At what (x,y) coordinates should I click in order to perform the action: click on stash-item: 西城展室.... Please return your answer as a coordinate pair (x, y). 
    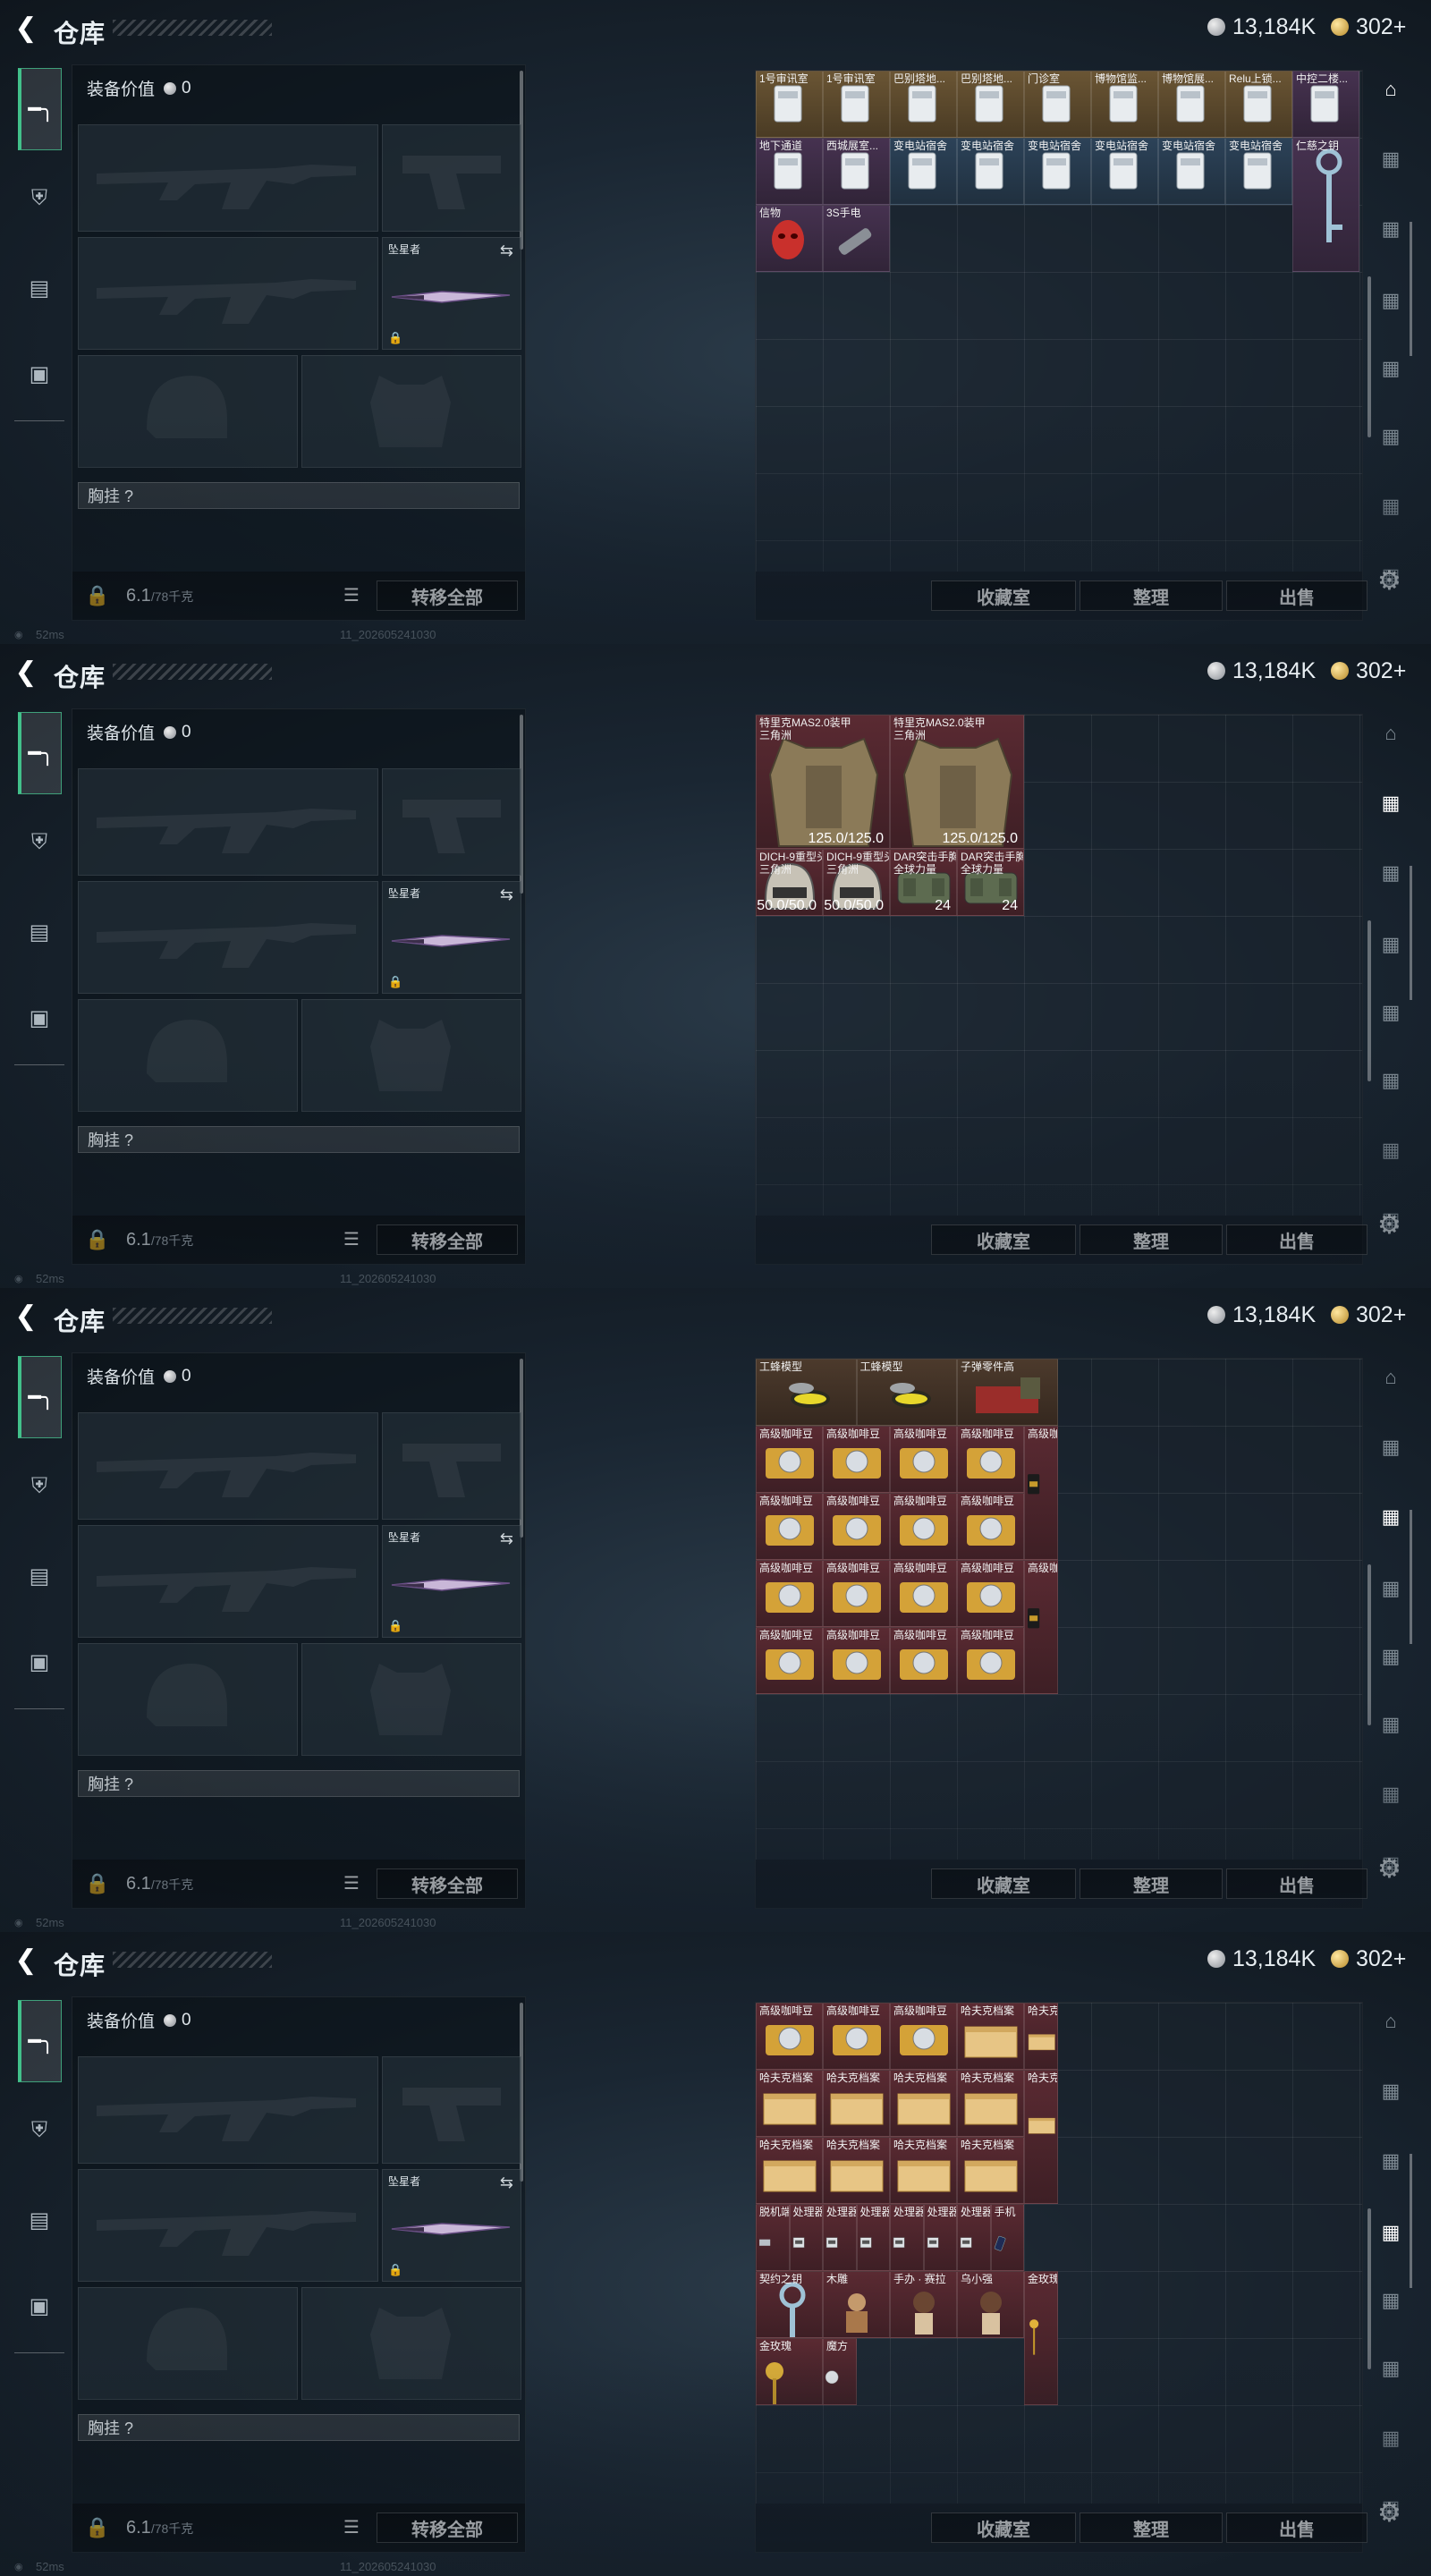
    Looking at the image, I should click on (857, 171).